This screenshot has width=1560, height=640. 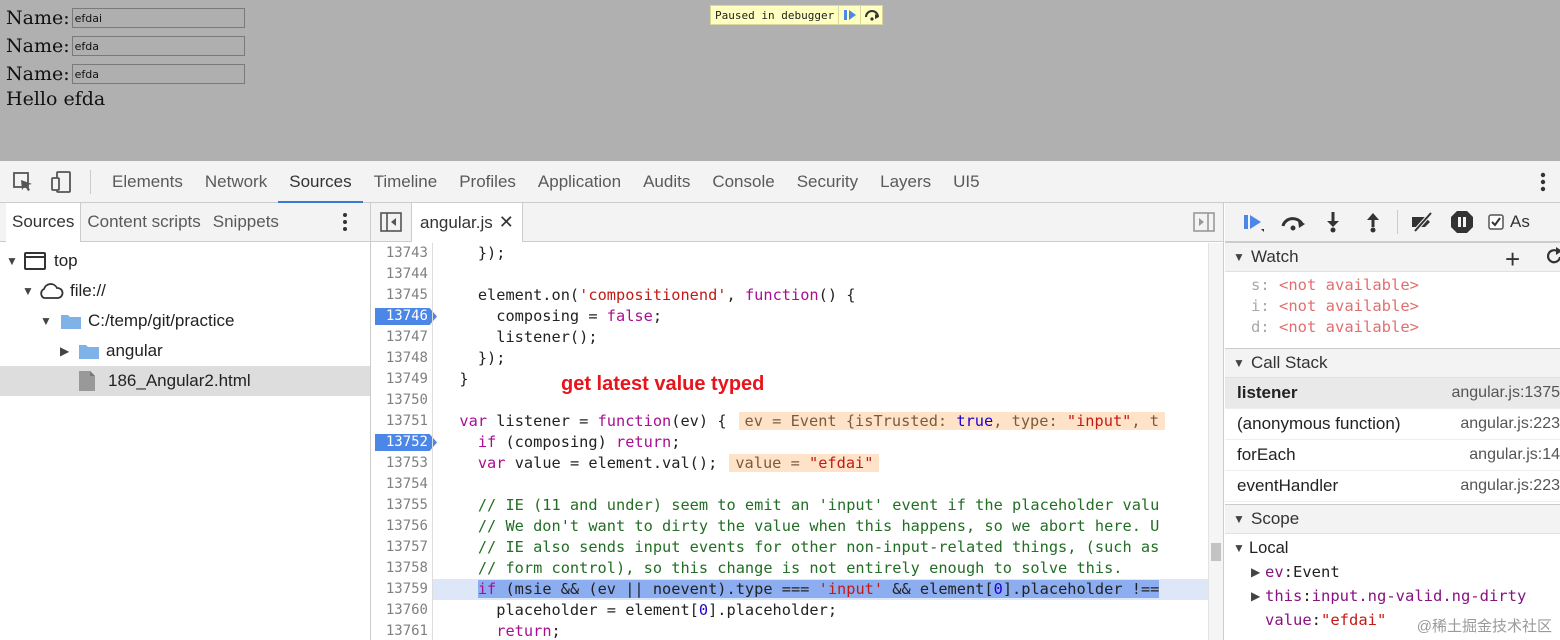 I want to click on tab-profiles: Profiles, so click(x=487, y=182).